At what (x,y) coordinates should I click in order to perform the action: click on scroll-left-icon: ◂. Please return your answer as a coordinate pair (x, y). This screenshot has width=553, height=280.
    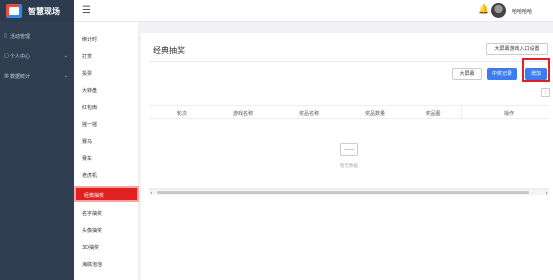
    Looking at the image, I should click on (151, 192).